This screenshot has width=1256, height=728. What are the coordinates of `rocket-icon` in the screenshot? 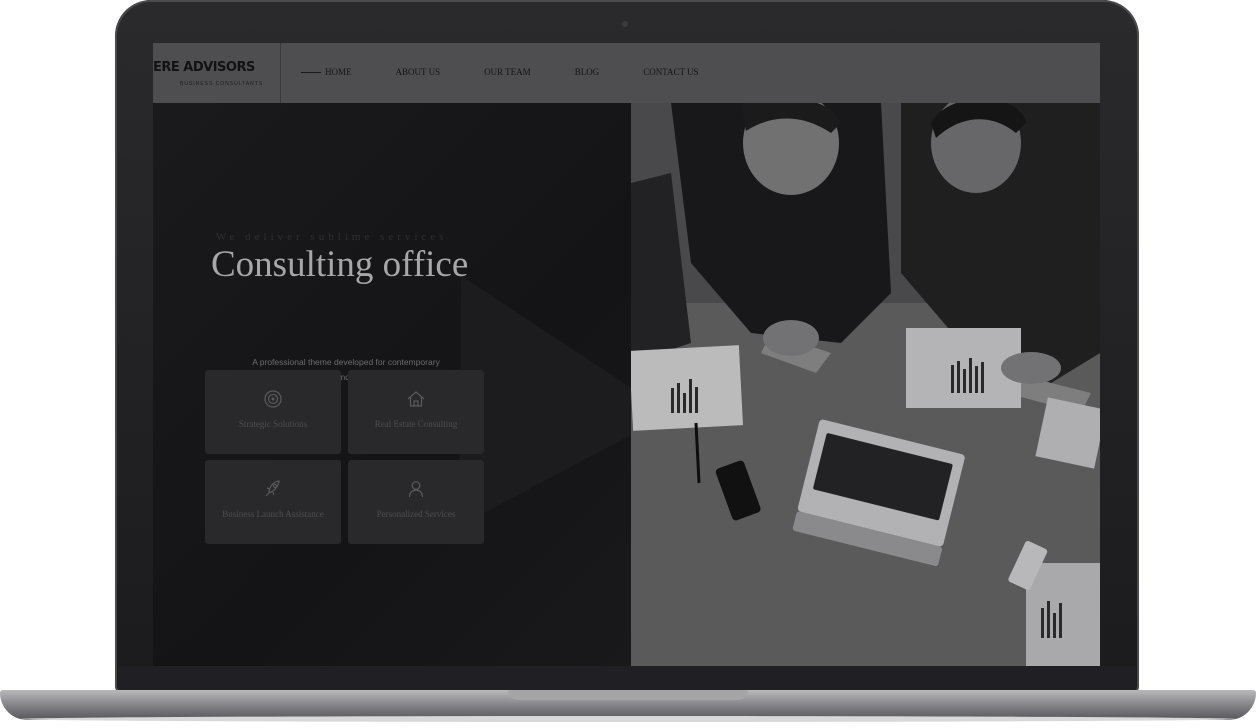 It's located at (272, 488).